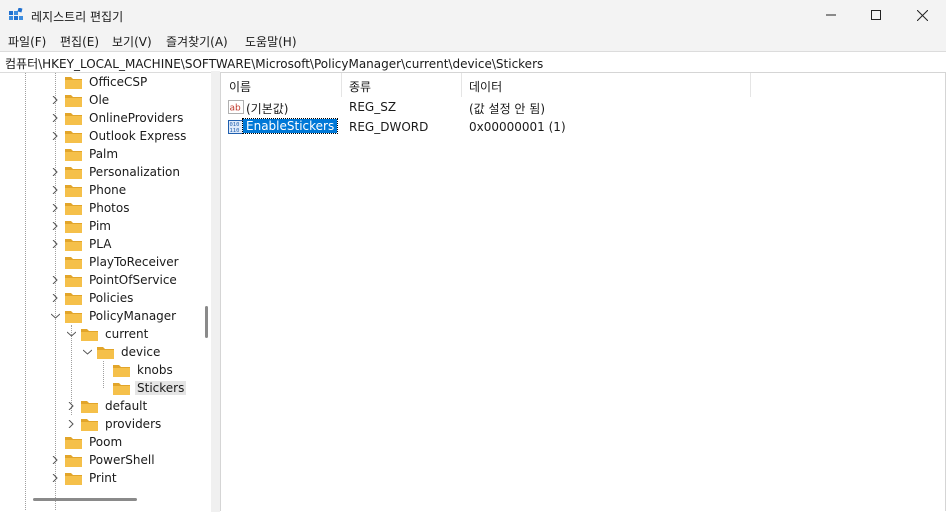 This screenshot has width=946, height=512. Describe the element at coordinates (90, 208) in the screenshot. I see `tree-item-photos: Photos` at that location.